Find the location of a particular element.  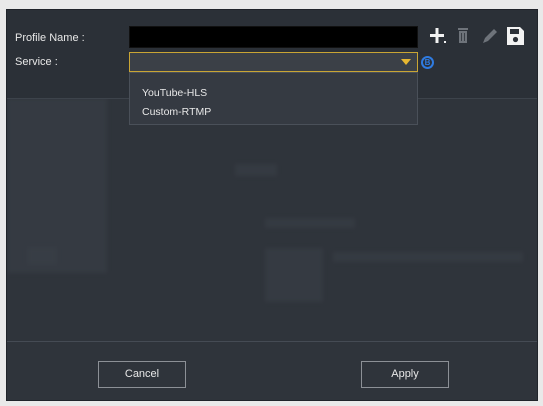

option-custom-rtmp: Custom-RTMP is located at coordinates (176, 112).